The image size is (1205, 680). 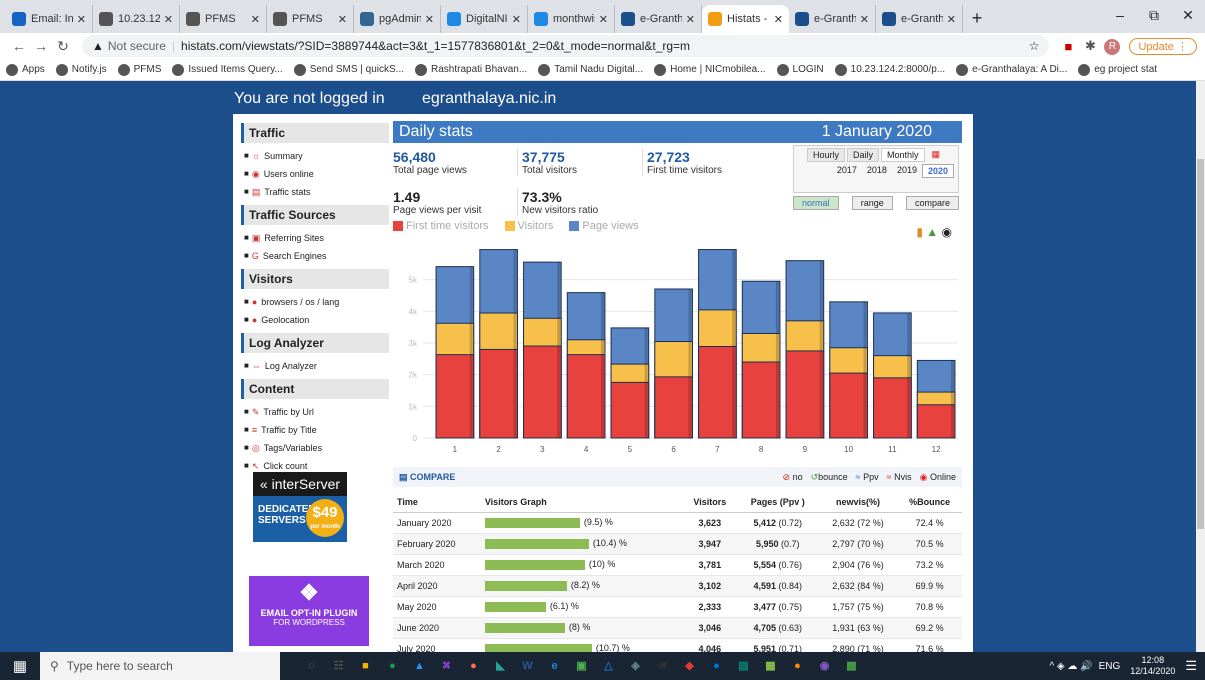 I want to click on taskbar-app-icon: ▦, so click(x=770, y=666).